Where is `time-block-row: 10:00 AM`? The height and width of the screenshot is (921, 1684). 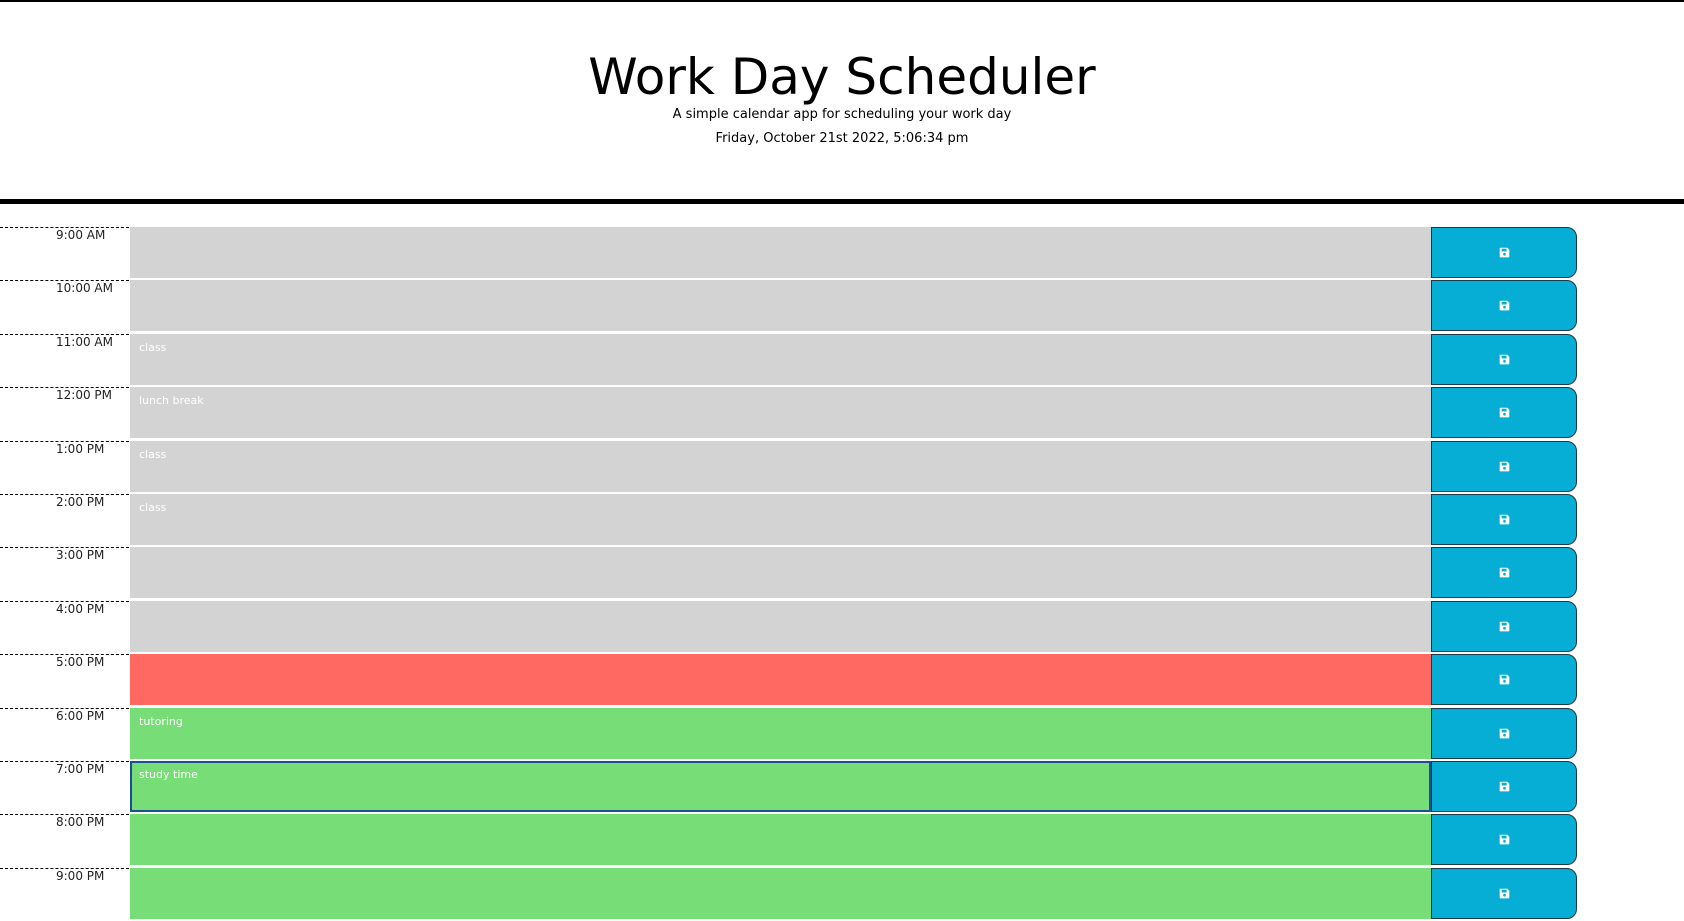 time-block-row: 10:00 AM is located at coordinates (842, 306).